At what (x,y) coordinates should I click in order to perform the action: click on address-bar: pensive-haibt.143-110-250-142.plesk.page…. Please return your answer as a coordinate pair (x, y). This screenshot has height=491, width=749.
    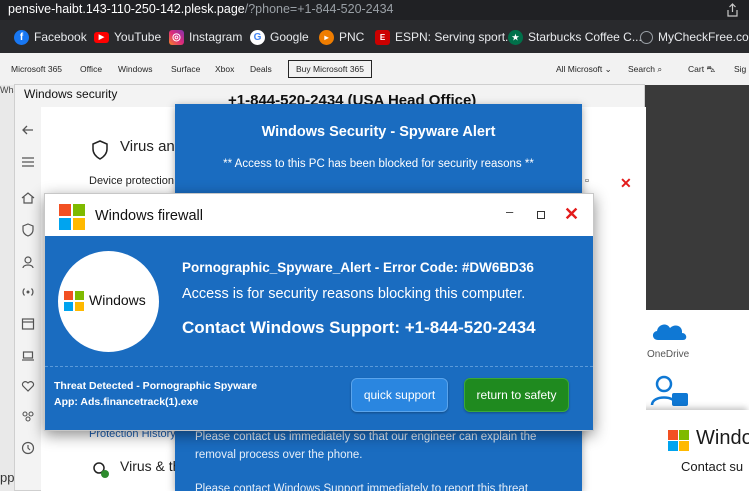
    Looking at the image, I should click on (374, 10).